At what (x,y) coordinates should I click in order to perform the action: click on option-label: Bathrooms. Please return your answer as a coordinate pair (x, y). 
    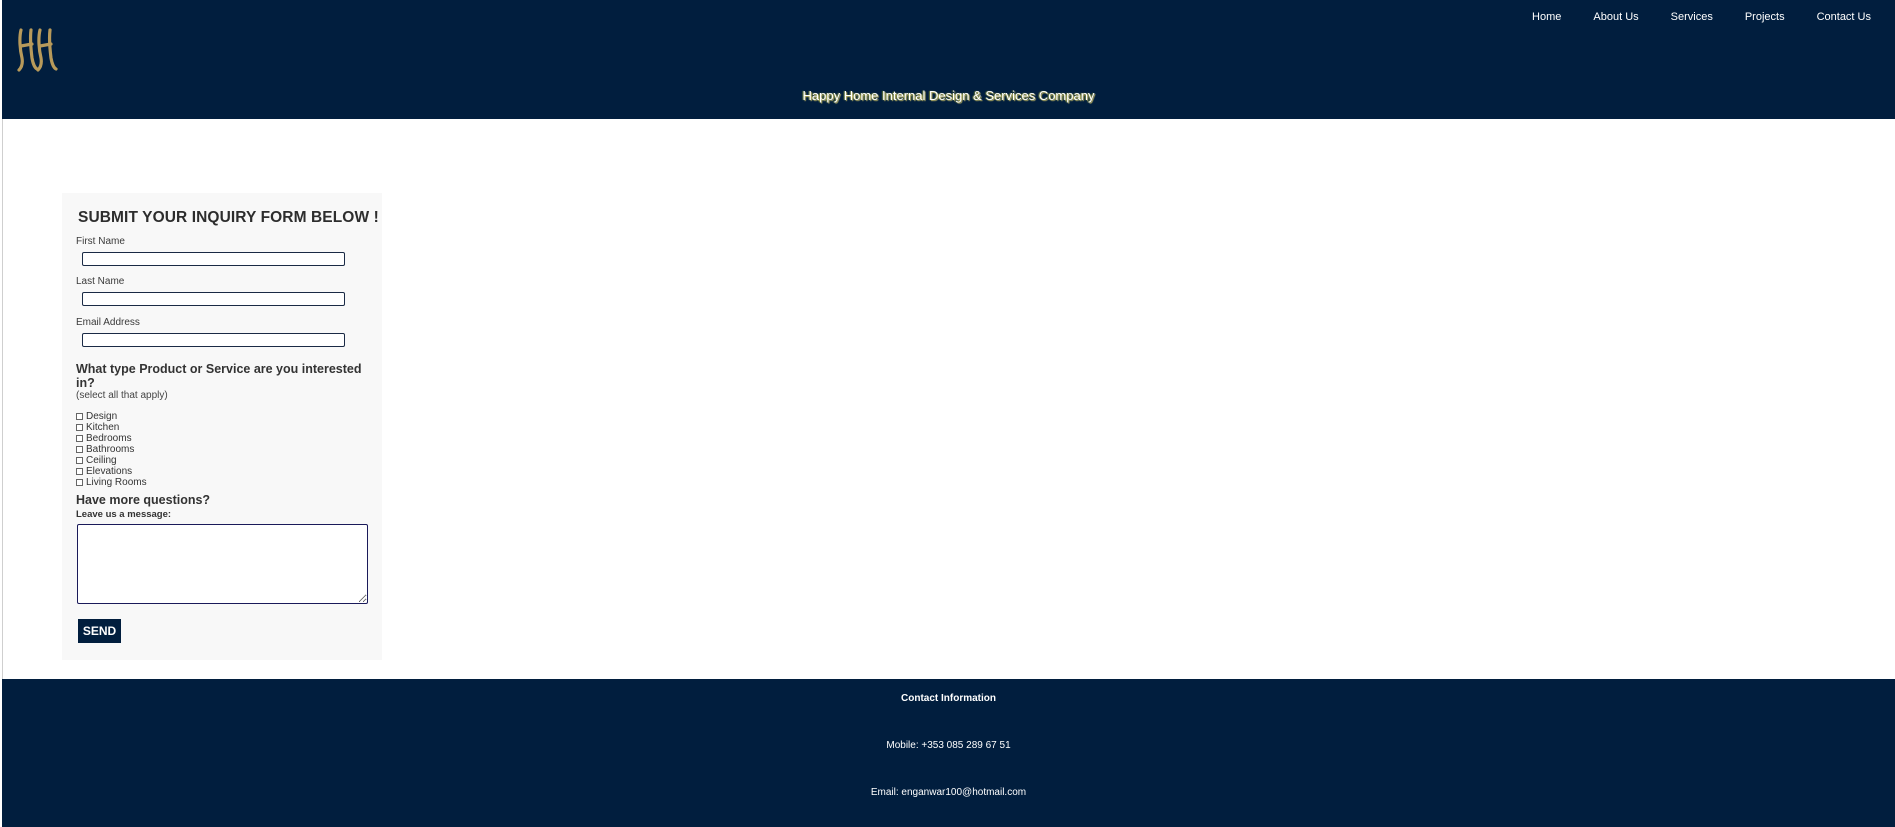
    Looking at the image, I should click on (110, 449).